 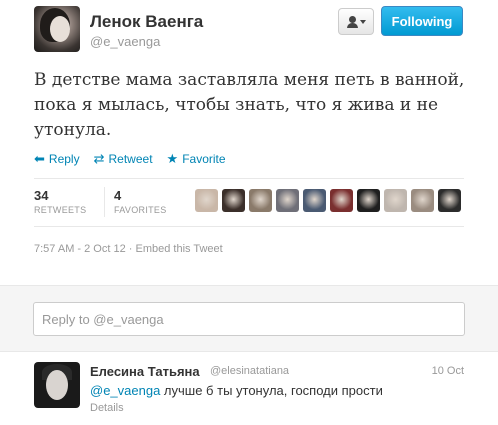 What do you see at coordinates (60, 201) in the screenshot?
I see `retweets-stat: 34 RETWEETS` at bounding box center [60, 201].